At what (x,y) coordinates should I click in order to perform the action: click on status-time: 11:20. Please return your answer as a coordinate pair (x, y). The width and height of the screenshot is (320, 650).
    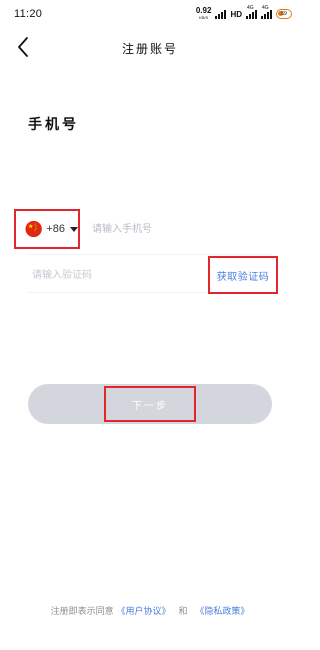
    Looking at the image, I should click on (28, 14).